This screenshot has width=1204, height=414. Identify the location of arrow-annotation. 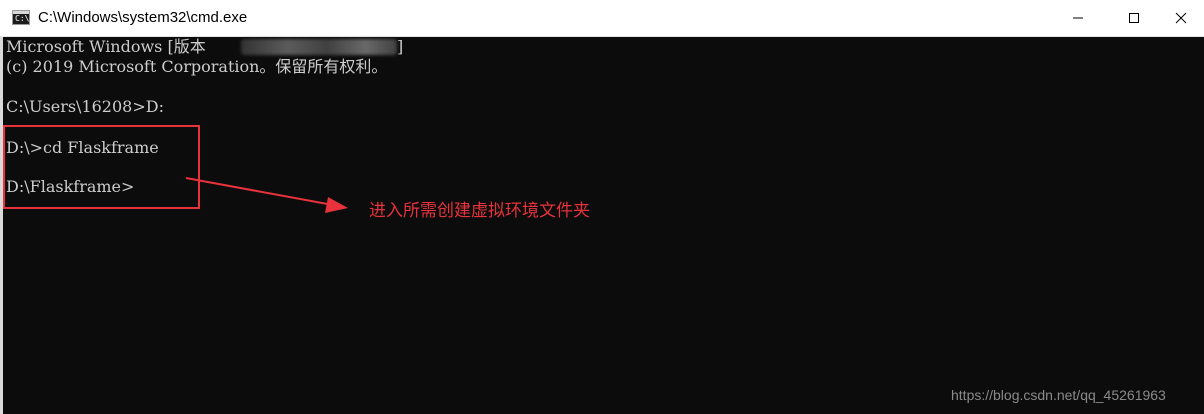
(266, 195).